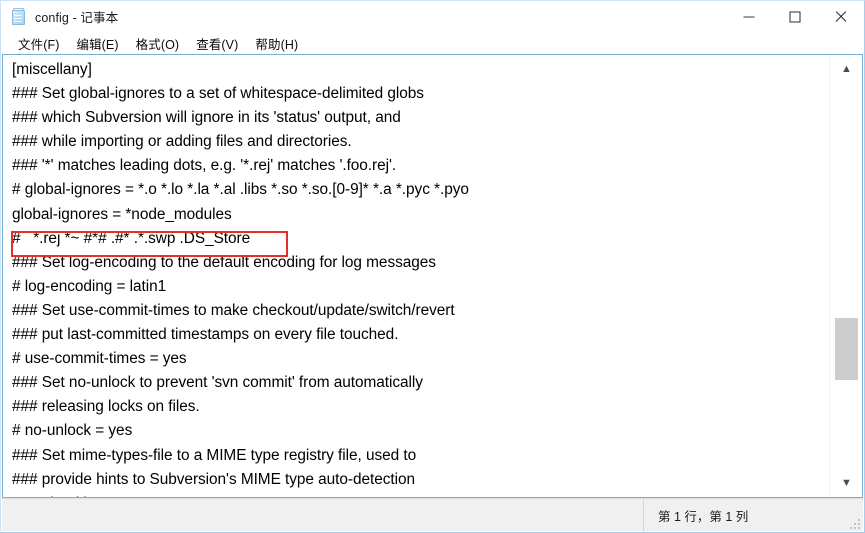  What do you see at coordinates (217, 43) in the screenshot?
I see `menu-item-view: 查看(V)` at bounding box center [217, 43].